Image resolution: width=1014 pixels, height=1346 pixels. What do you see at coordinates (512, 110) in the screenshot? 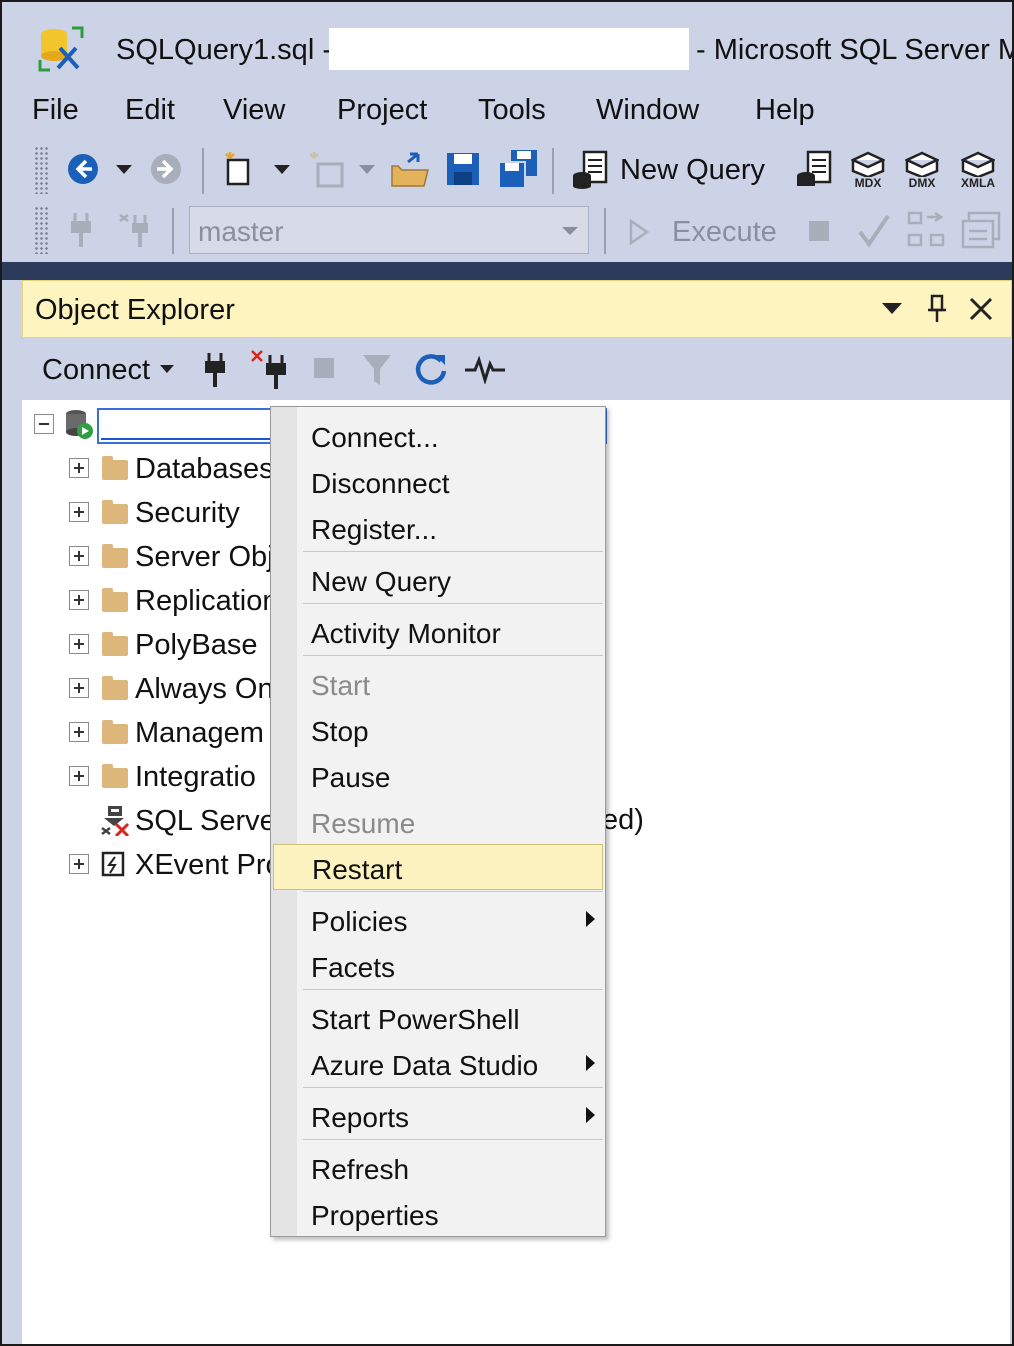
I see `menu-tools: Tools` at bounding box center [512, 110].